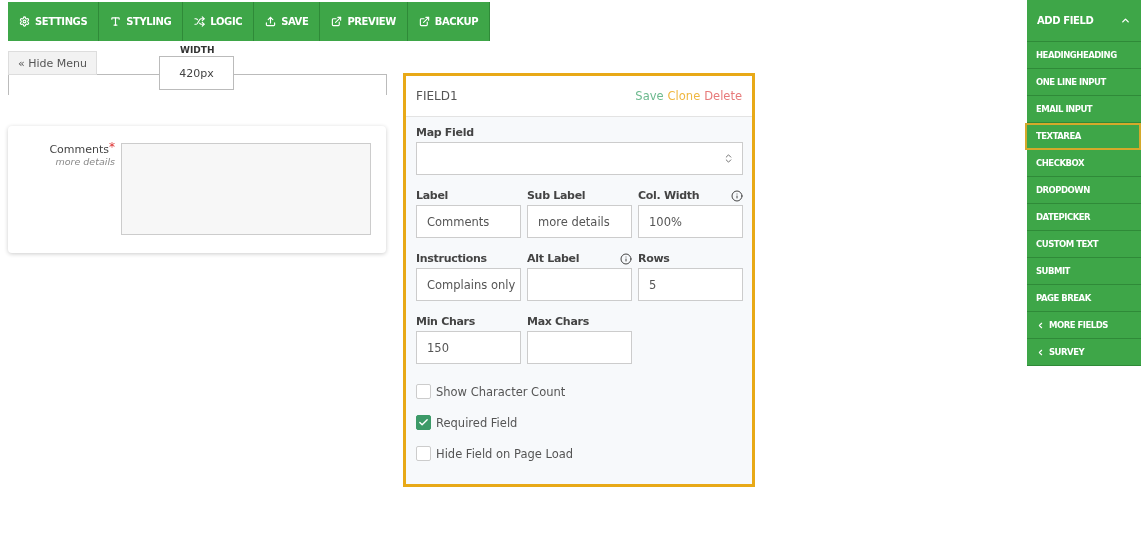  I want to click on field-label: Alt Label, so click(553, 258).